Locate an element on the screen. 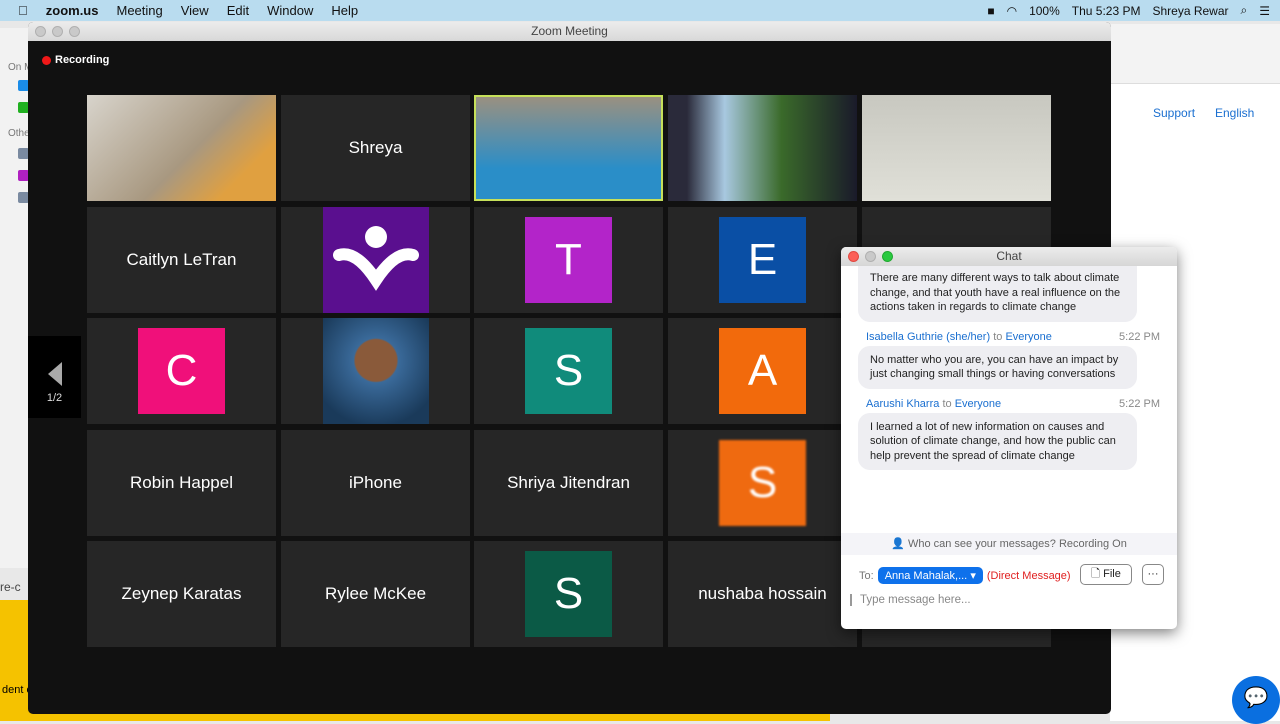 The height and width of the screenshot is (724, 1280). title-bar: Zoom Meeting is located at coordinates (569, 31).